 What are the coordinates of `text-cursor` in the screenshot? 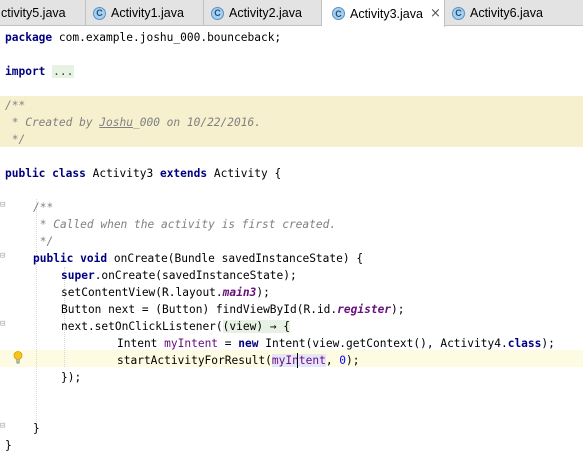 It's located at (297, 360).